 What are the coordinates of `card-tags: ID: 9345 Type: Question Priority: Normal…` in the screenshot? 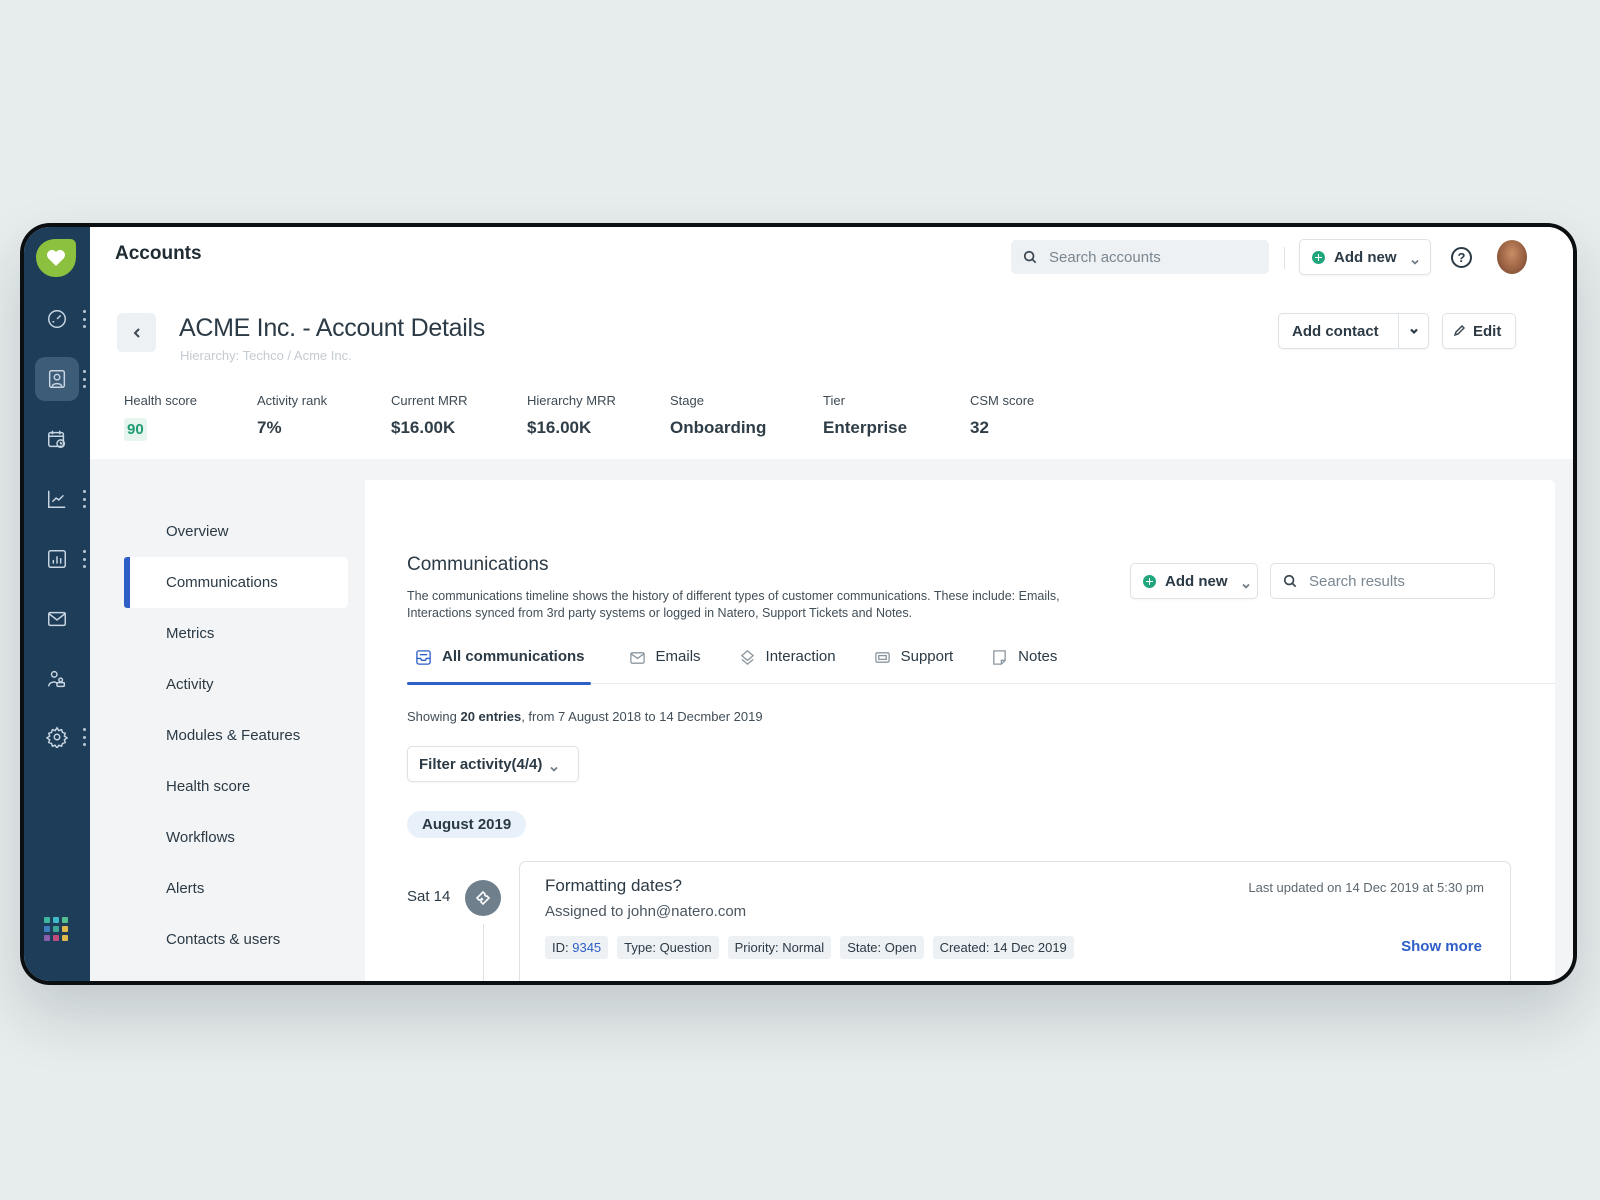 It's located at (814, 947).